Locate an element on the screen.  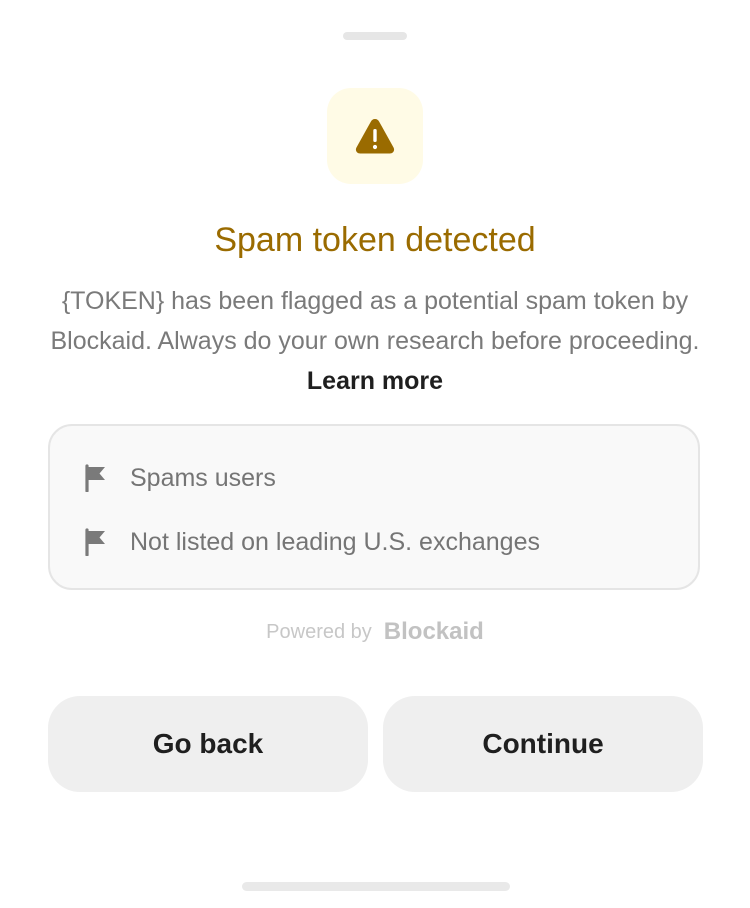
blockaid-logo: Blockaid is located at coordinates (434, 632).